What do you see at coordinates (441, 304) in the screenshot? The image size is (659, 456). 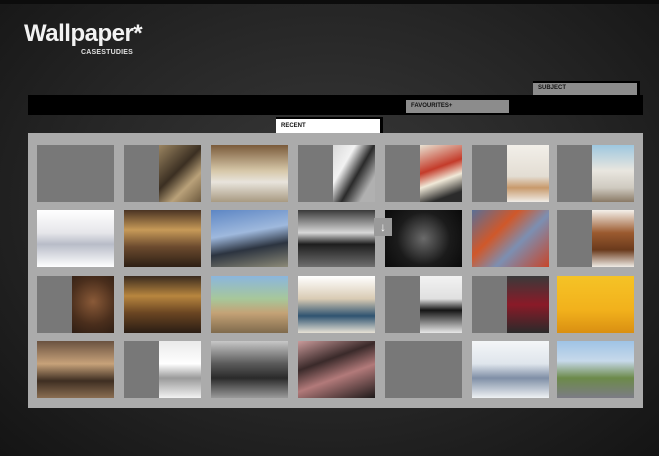 I see `handbag-photo` at bounding box center [441, 304].